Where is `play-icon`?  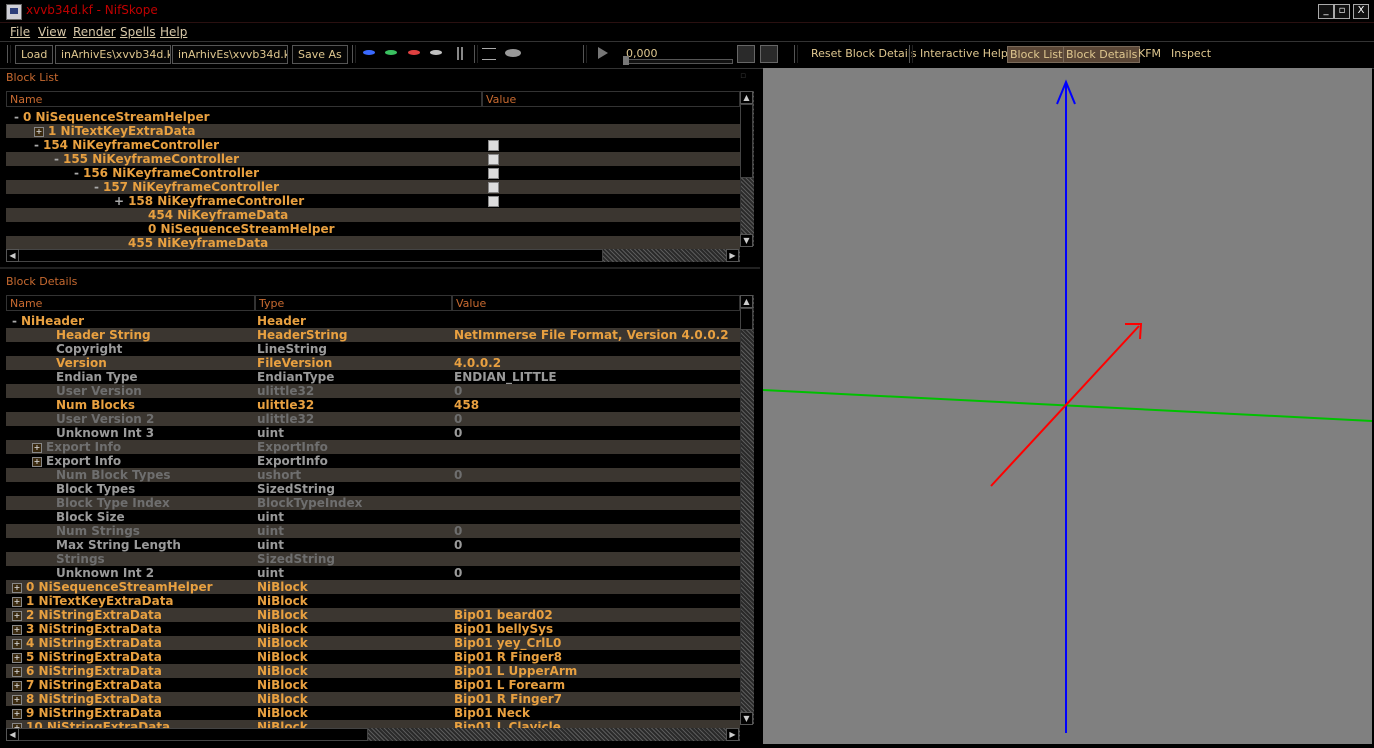
play-icon is located at coordinates (603, 53).